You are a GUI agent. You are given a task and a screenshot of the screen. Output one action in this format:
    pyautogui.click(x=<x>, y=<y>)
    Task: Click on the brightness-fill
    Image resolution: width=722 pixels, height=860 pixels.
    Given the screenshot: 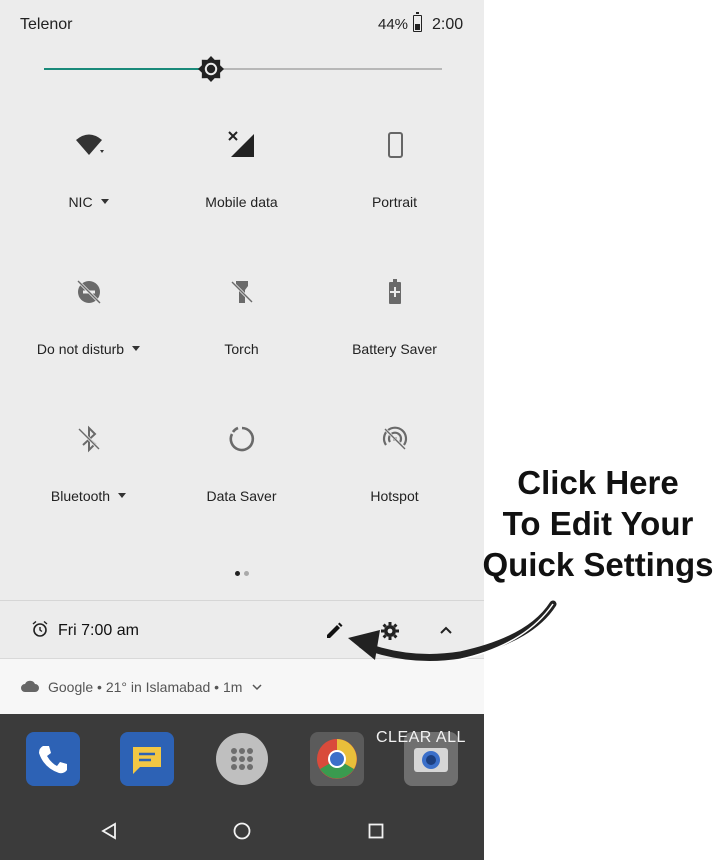 What is the action you would take?
    pyautogui.click(x=128, y=69)
    